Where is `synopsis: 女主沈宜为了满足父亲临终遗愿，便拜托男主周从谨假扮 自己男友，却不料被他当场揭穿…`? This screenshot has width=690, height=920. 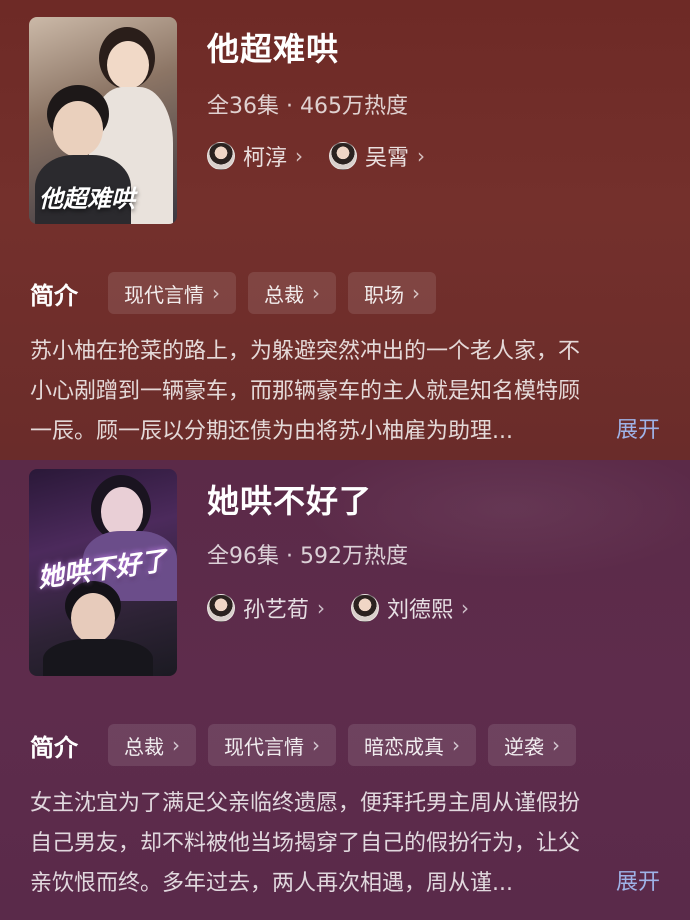
synopsis: 女主沈宜为了满足父亲临终遗愿，便拜托男主周从谨假扮 自己男友，却不料被他当场揭穿… is located at coordinates (350, 844).